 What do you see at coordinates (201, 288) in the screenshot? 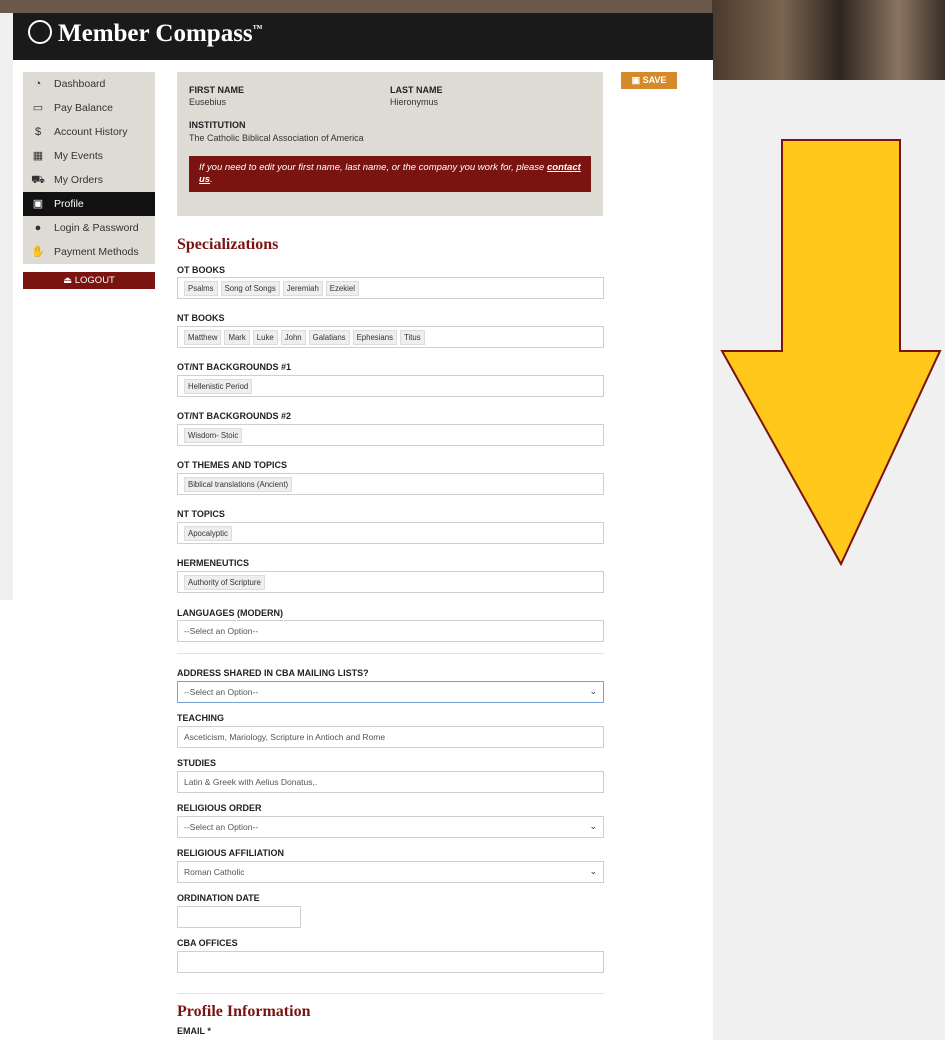
I see `tag: Psalms` at bounding box center [201, 288].